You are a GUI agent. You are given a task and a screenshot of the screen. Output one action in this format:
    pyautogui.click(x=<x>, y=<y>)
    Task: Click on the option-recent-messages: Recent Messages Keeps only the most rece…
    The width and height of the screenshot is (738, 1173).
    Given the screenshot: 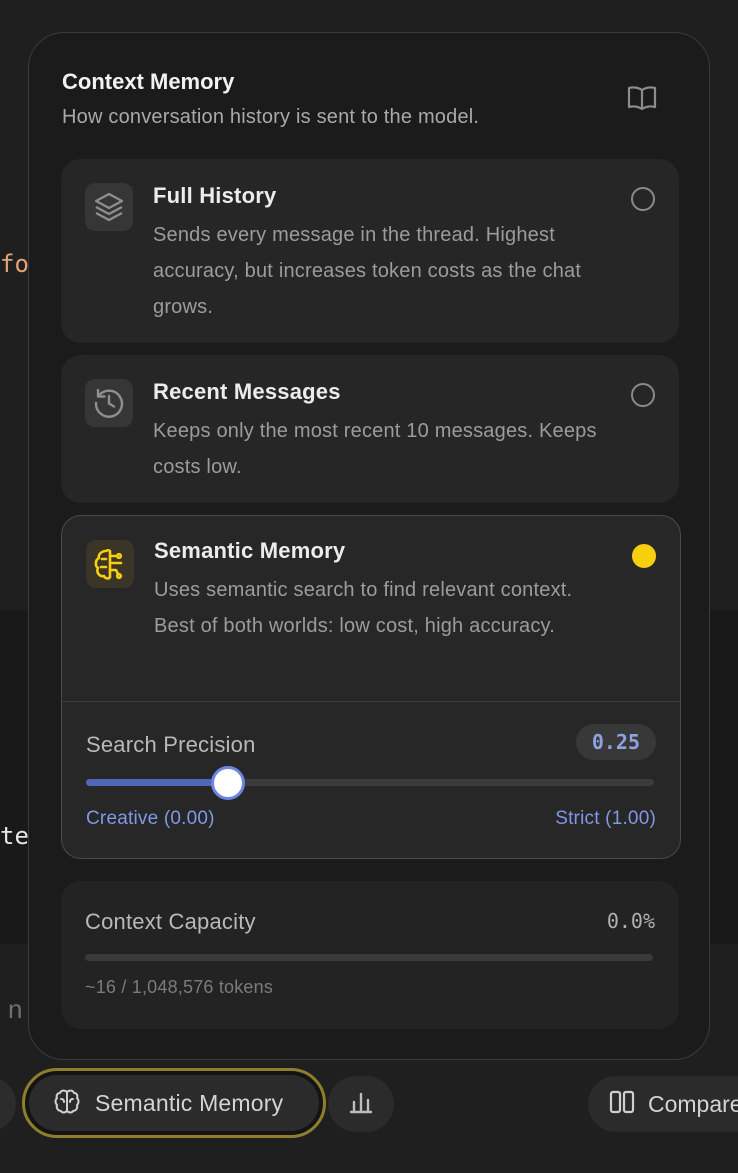 What is the action you would take?
    pyautogui.click(x=370, y=429)
    